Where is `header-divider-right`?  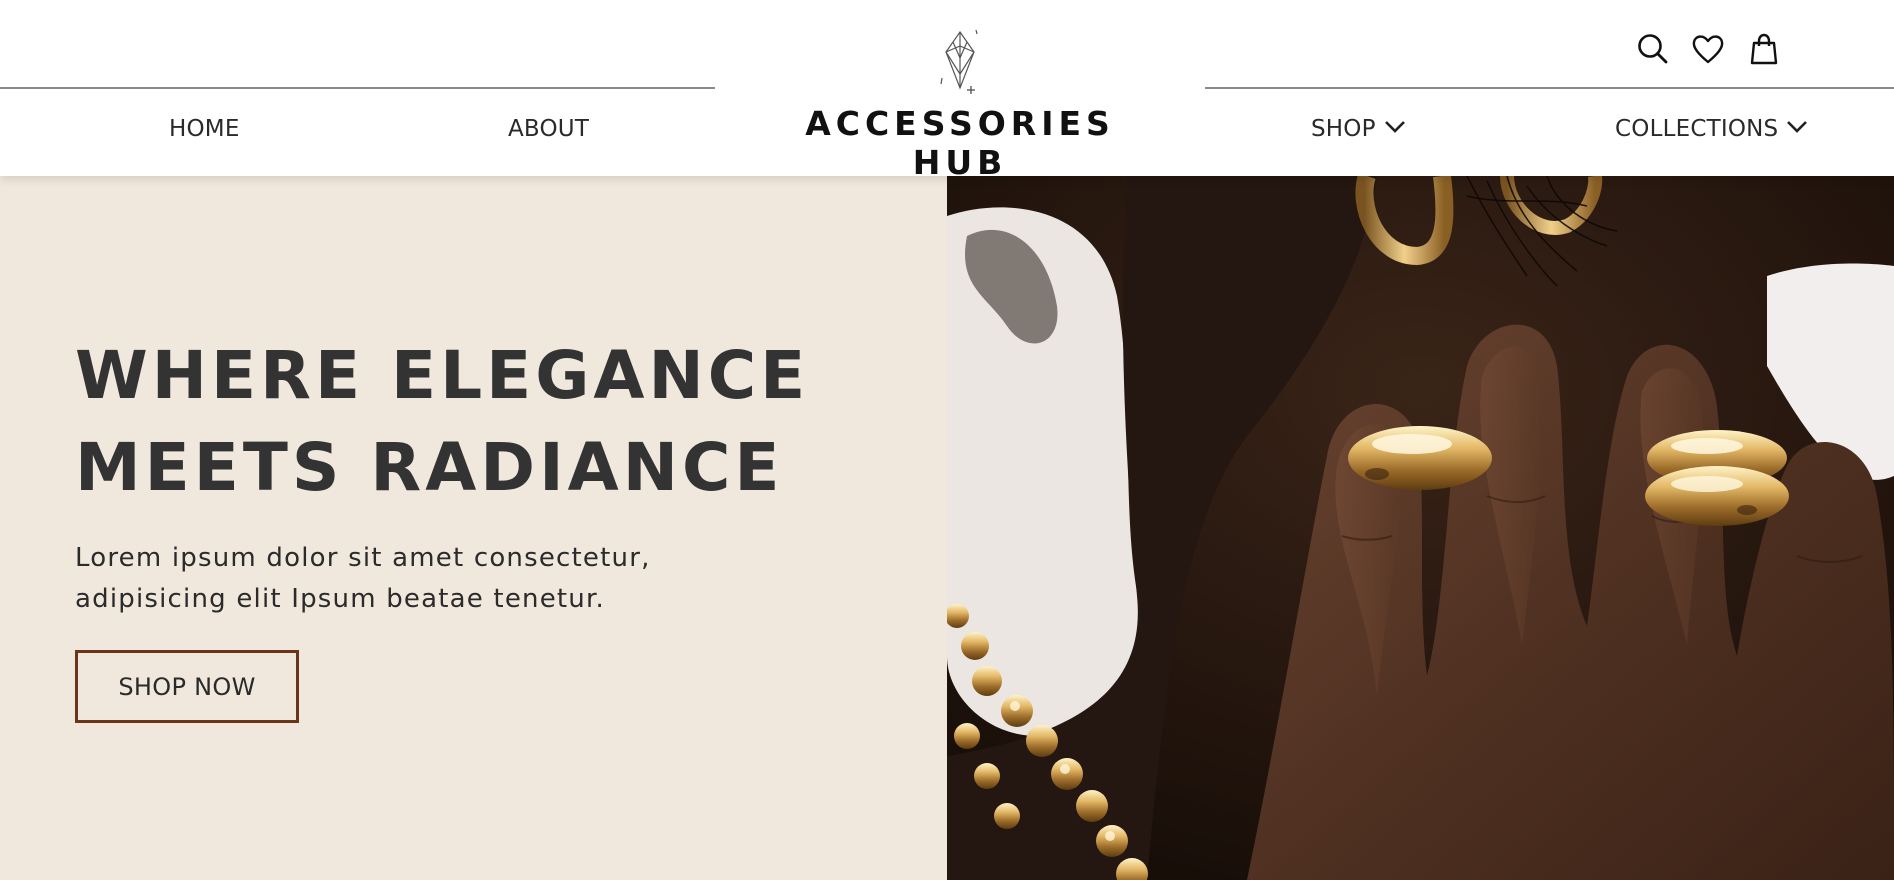 header-divider-right is located at coordinates (1549, 88).